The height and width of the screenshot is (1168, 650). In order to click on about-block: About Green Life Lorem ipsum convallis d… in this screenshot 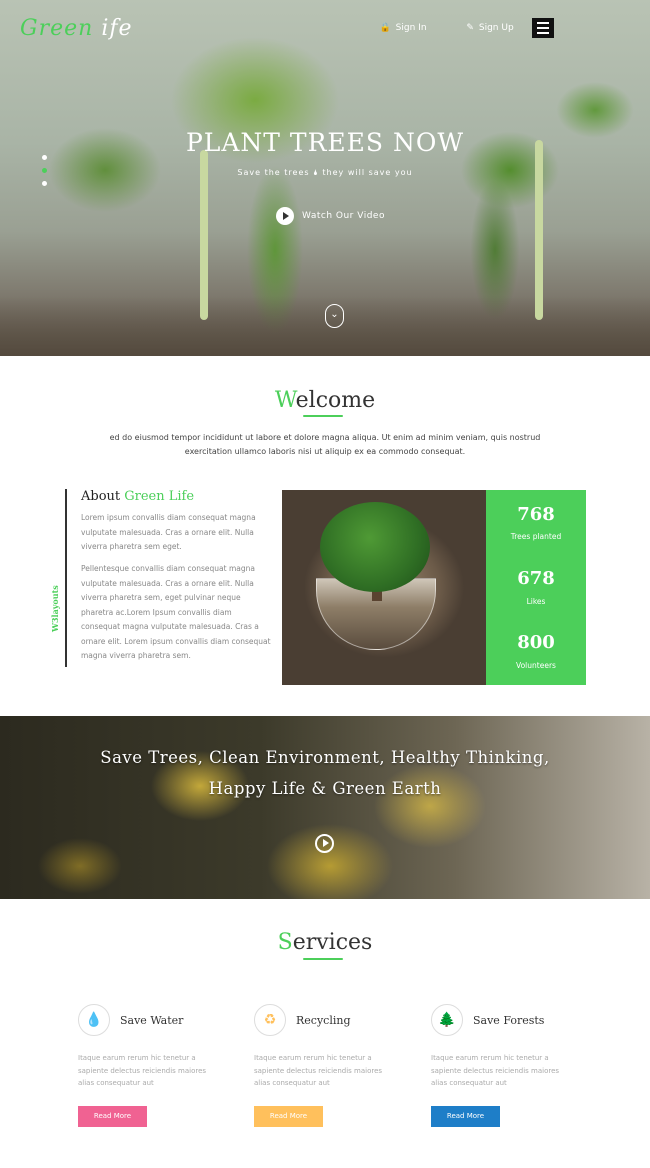, I will do `click(168, 578)`.